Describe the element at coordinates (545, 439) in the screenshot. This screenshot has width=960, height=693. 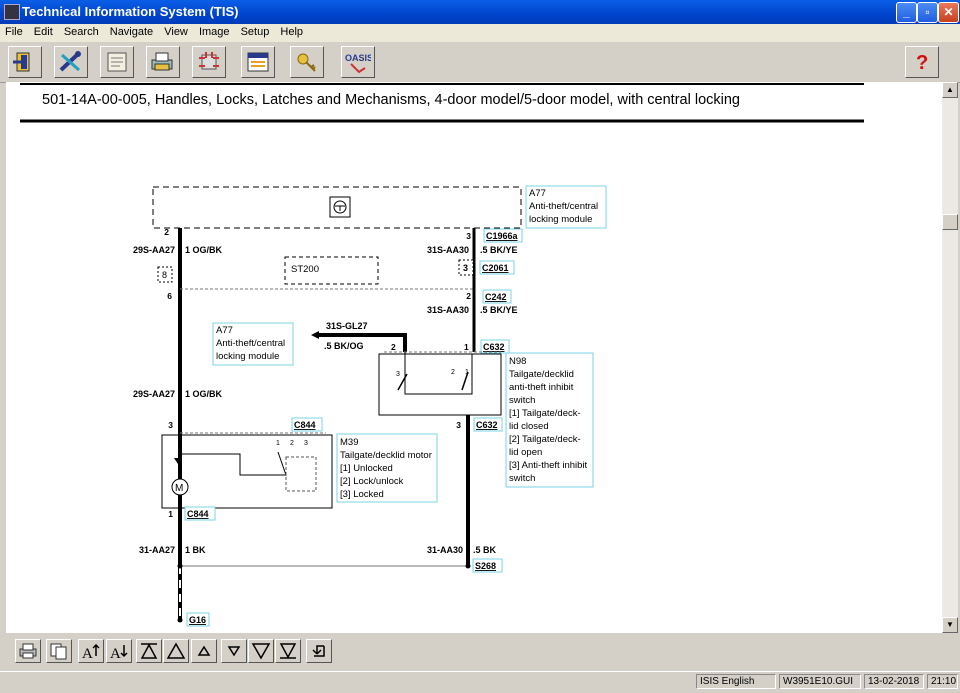
I see `n98-line-5: [2] Tailgate/deck-` at that location.